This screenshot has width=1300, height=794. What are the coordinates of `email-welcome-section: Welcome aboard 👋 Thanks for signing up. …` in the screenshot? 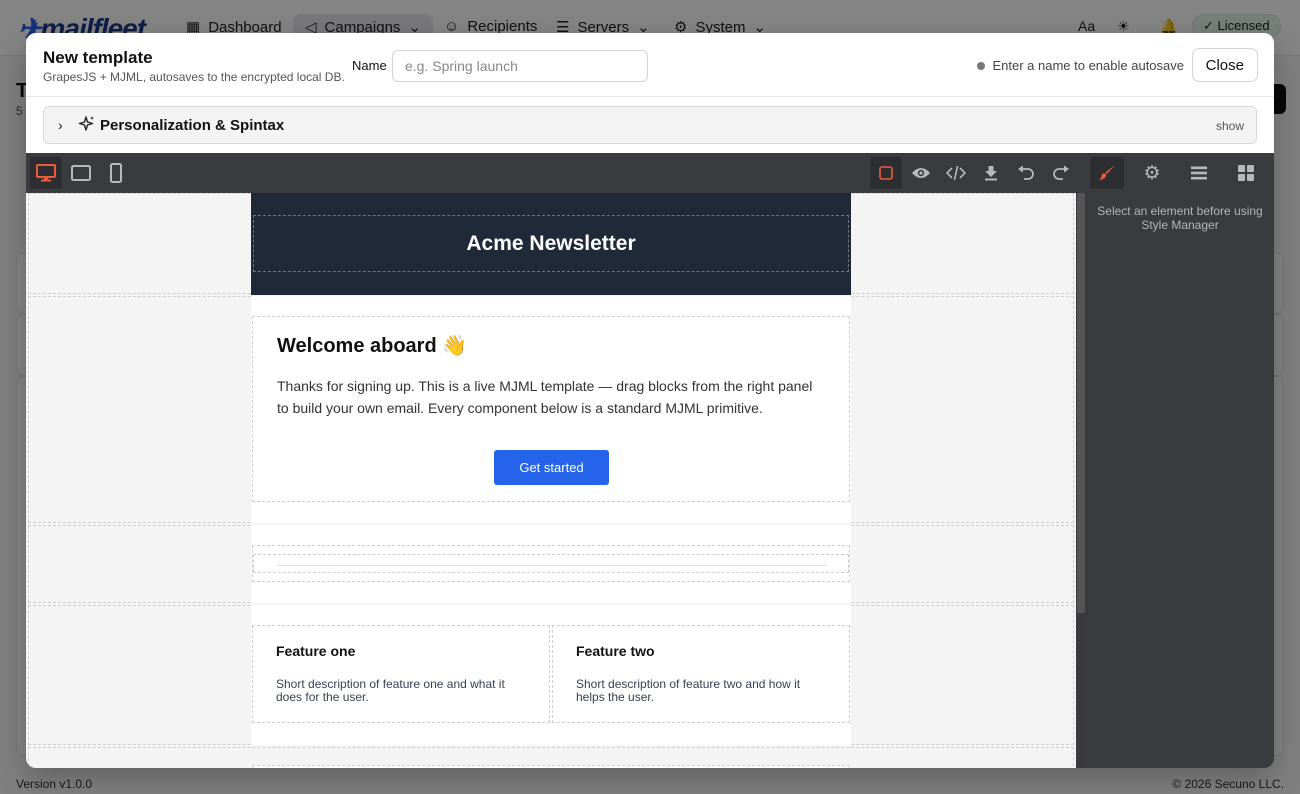 It's located at (551, 409).